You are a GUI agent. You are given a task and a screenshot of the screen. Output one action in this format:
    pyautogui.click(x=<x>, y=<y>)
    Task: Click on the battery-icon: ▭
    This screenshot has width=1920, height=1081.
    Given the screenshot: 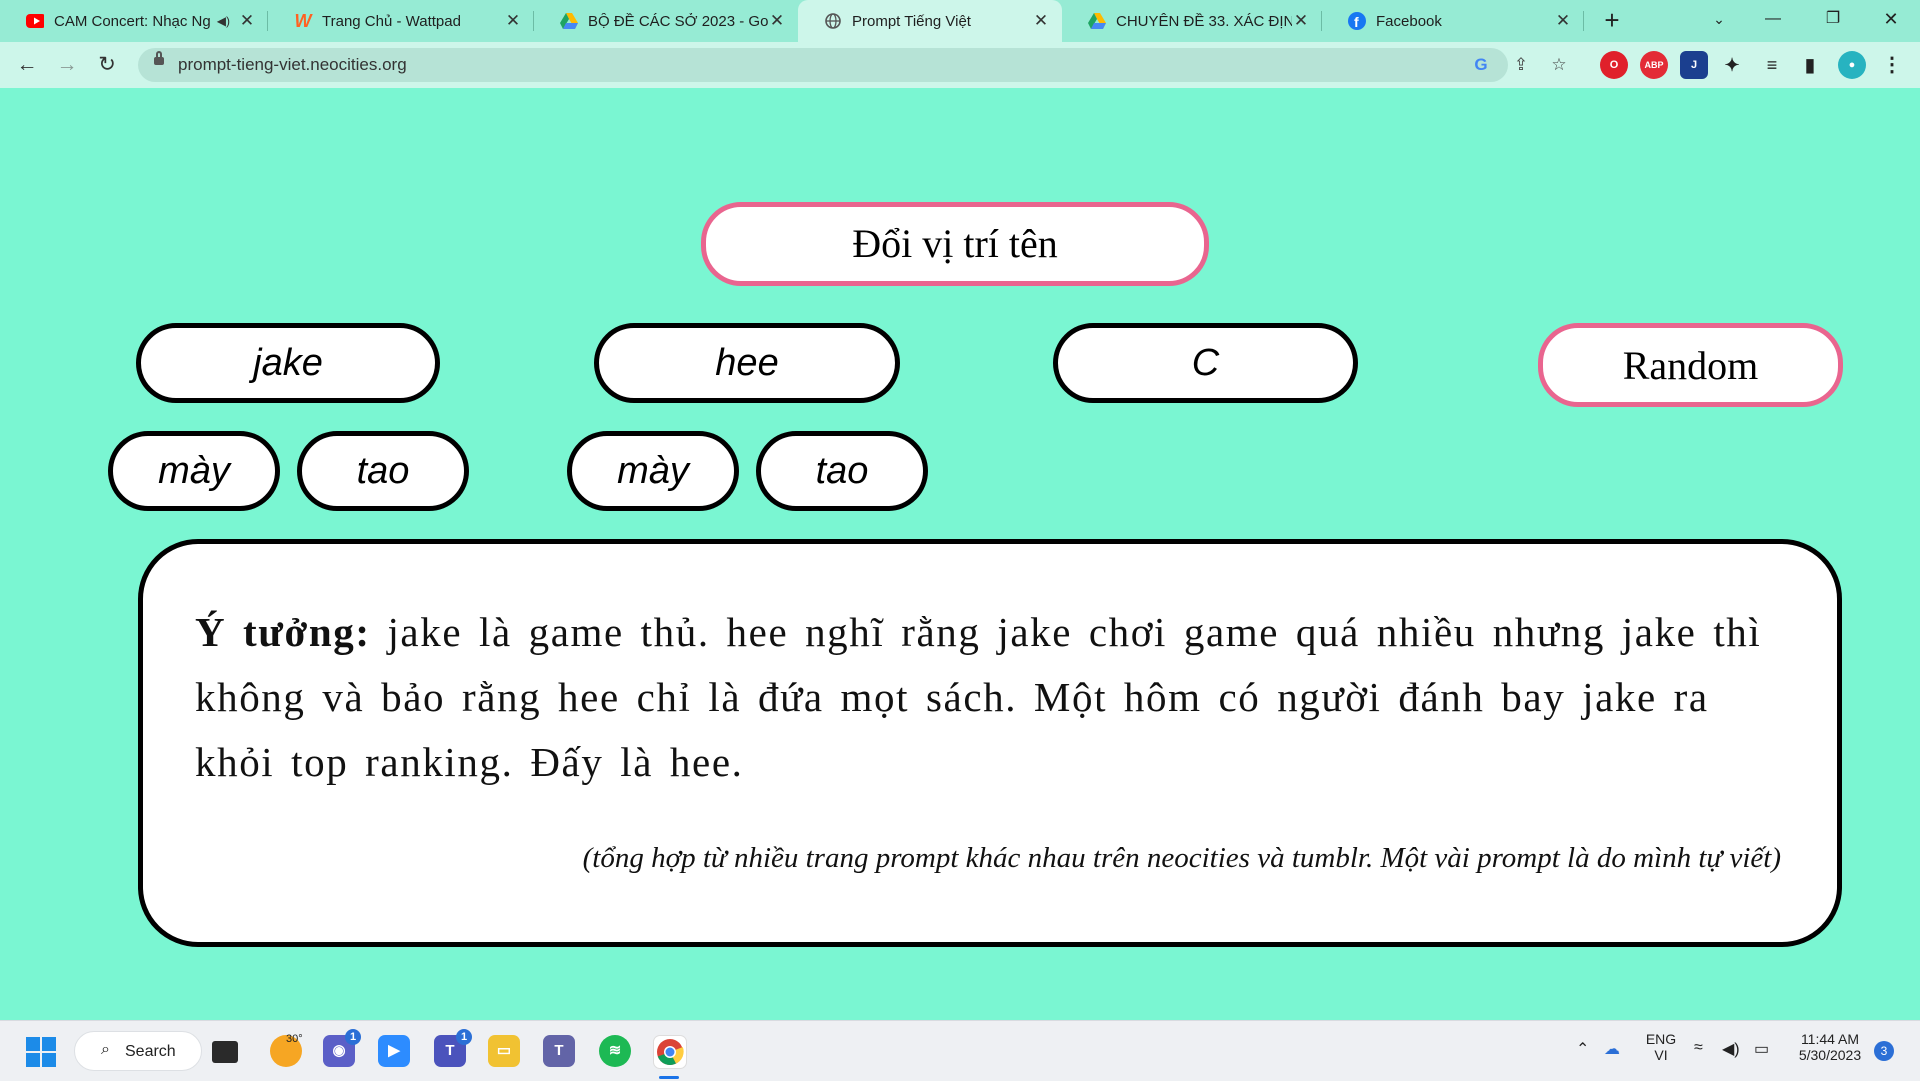 What is the action you would take?
    pyautogui.click(x=1761, y=1049)
    